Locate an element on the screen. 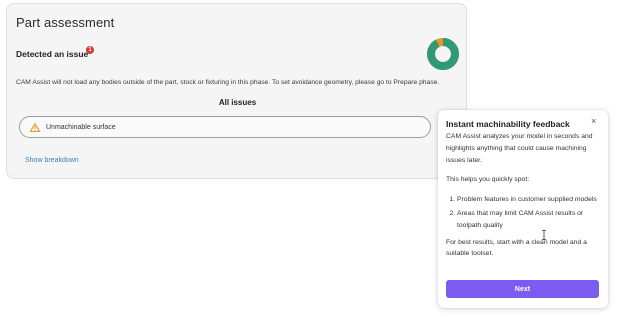 This screenshot has width=623, height=317. issue-label: Unmachinable surface is located at coordinates (81, 127).